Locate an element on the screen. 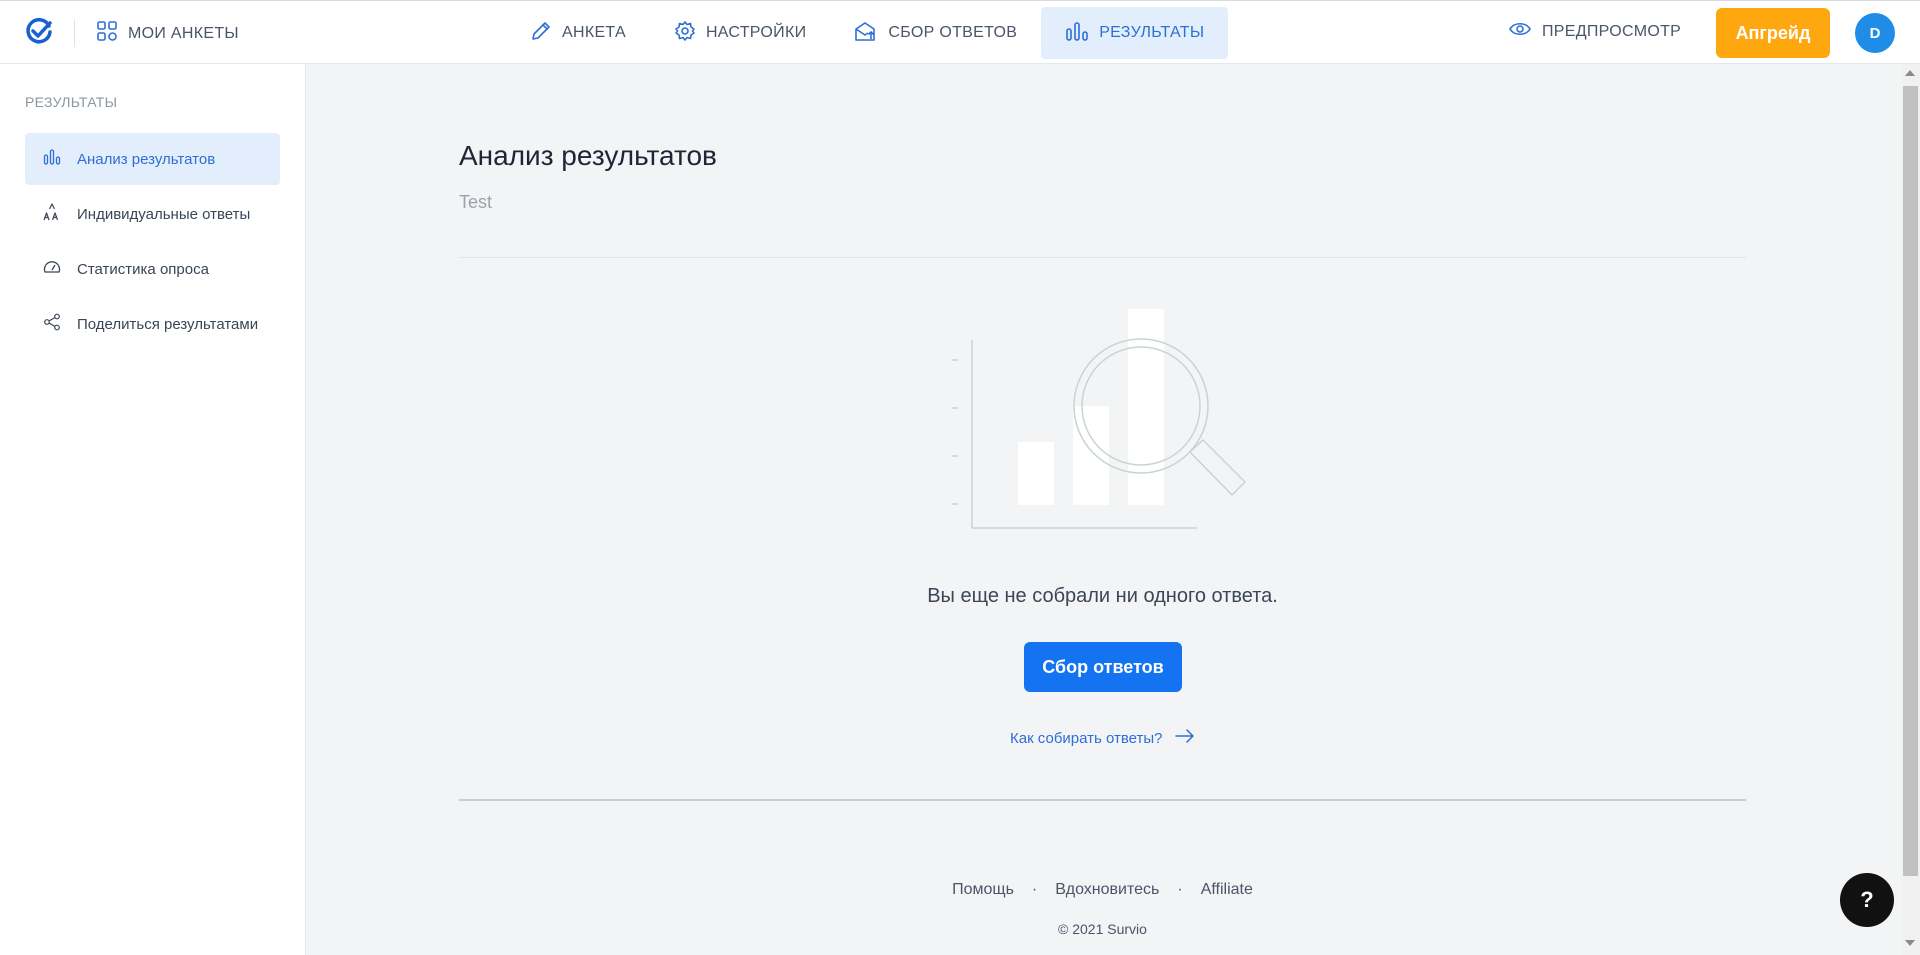 The height and width of the screenshot is (955, 1920). main-nav: АНКЕТА НАСТРОЙКИ СБОР ОТВЕТОВ РЕЗУЛЬТАТЫ is located at coordinates (867, 33).